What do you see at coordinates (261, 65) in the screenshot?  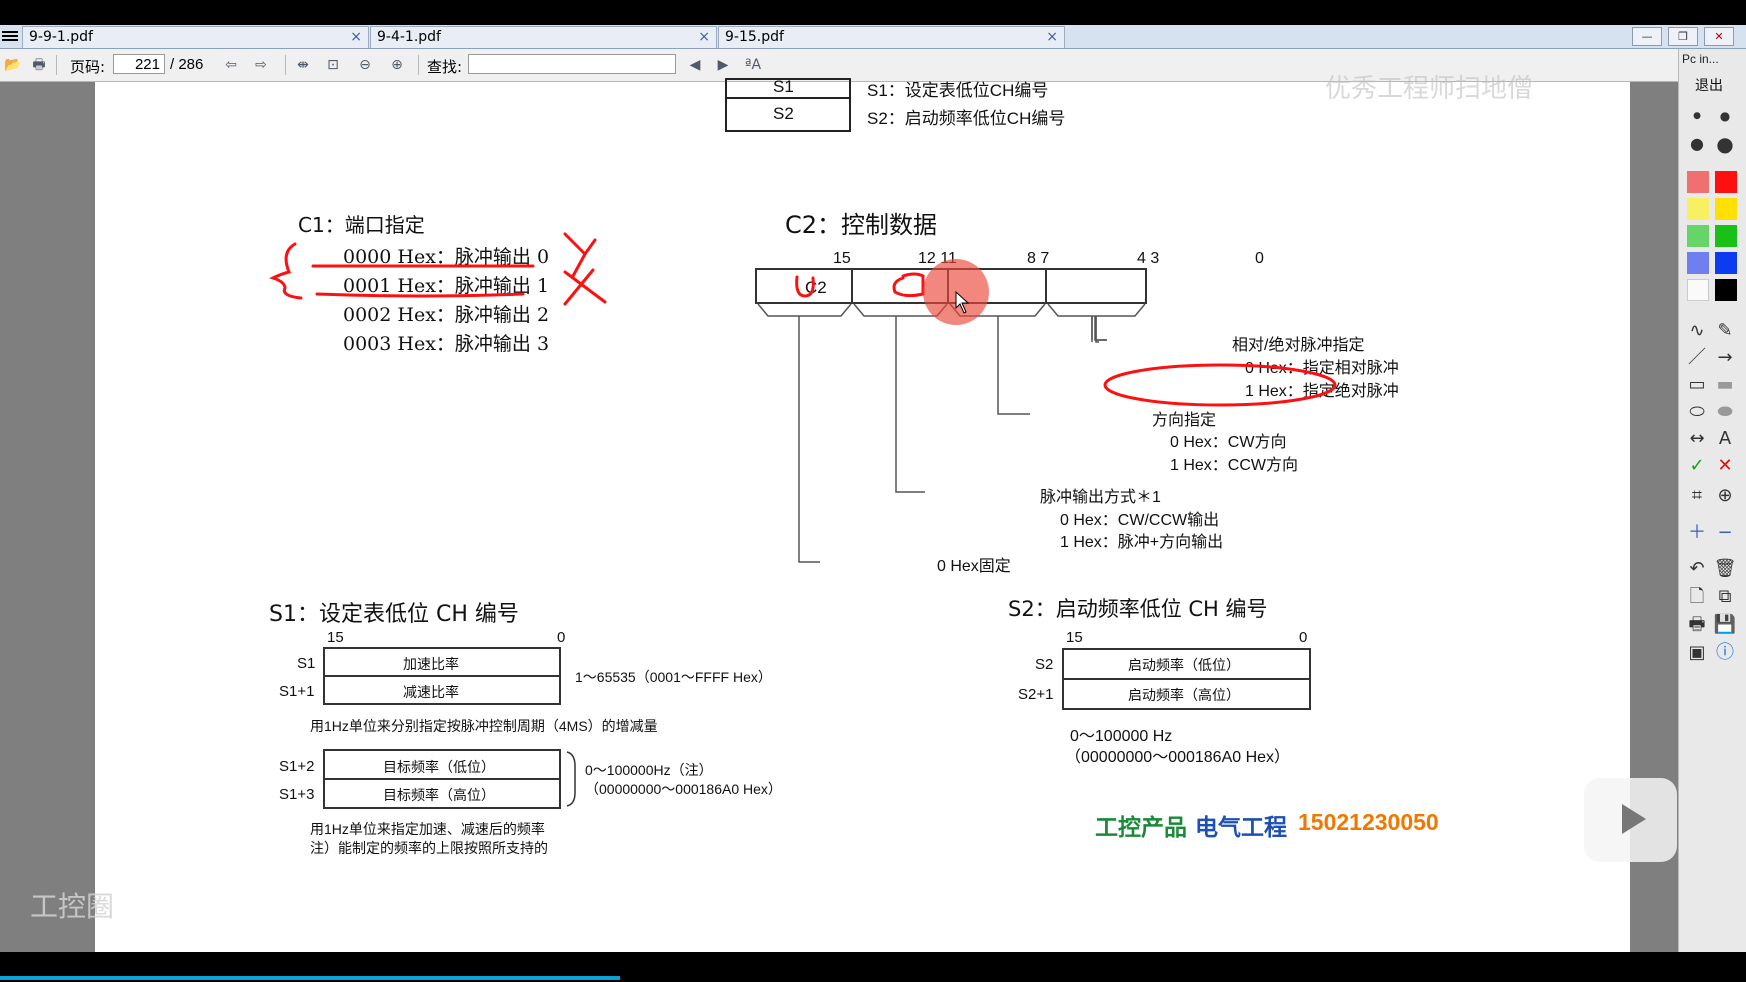 I see `next-page-icon: ⇨` at bounding box center [261, 65].